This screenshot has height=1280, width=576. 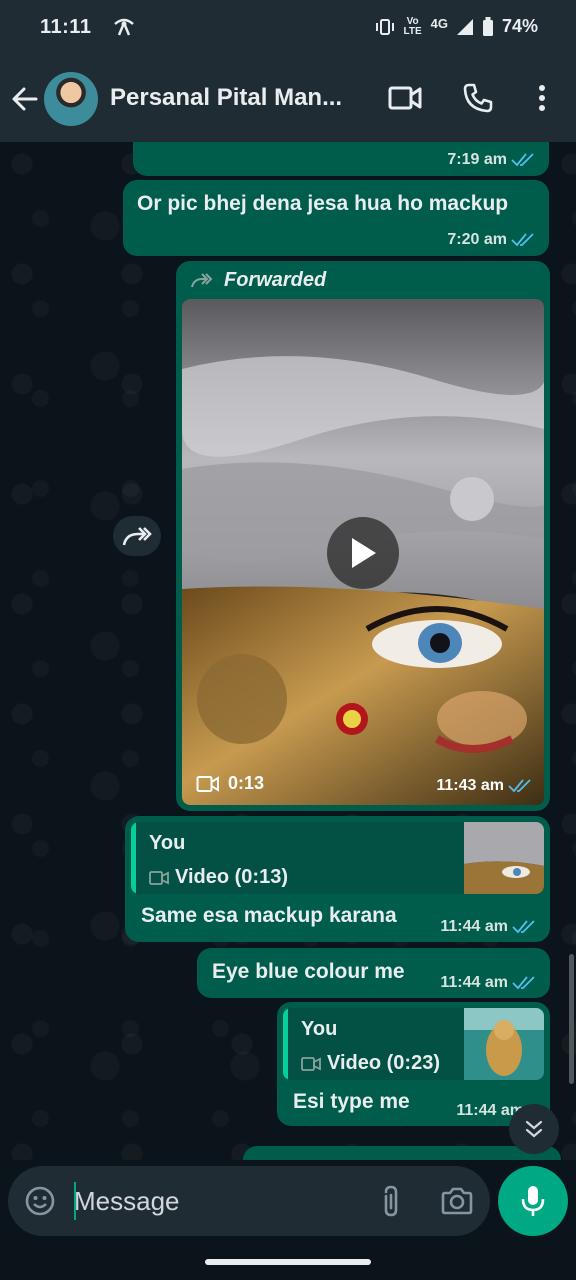 What do you see at coordinates (383, 1063) in the screenshot?
I see `quote-body-text: Video (0:23)` at bounding box center [383, 1063].